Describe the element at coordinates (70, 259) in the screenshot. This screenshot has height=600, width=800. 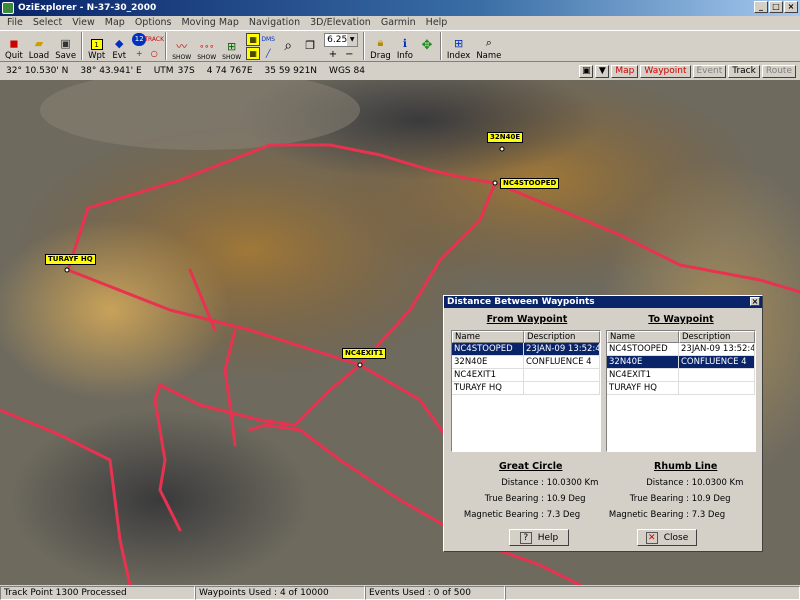
I see `waypoint-label: TURAYF HQ` at that location.